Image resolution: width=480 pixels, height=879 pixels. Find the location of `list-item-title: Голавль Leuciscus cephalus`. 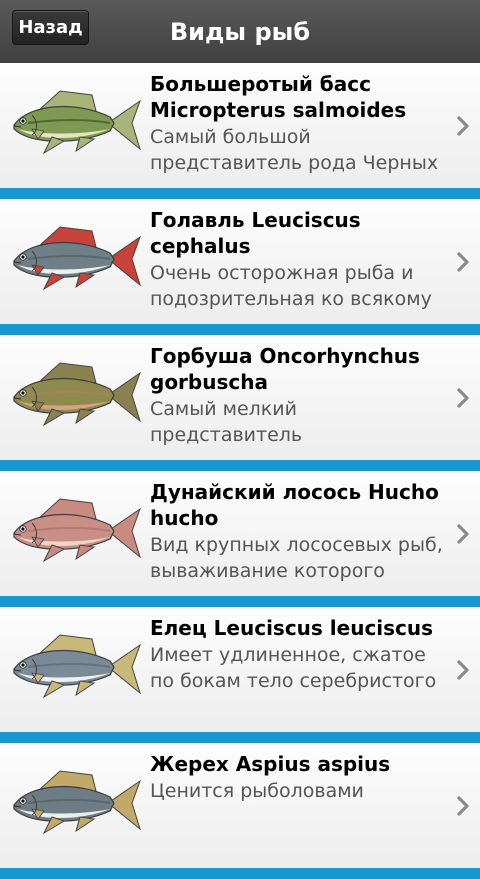

list-item-title: Голавль Leuciscus cephalus is located at coordinates (255, 233).